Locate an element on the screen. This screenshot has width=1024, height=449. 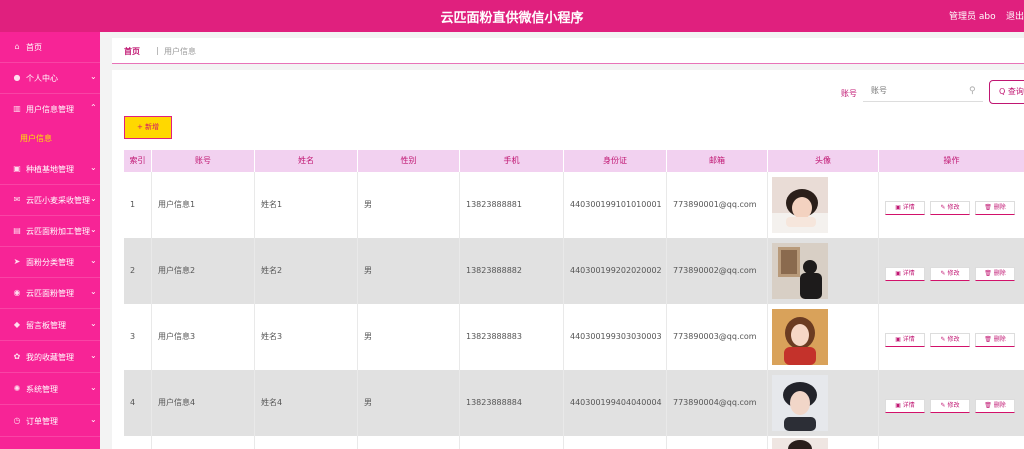
sidebar-item-label: 首页 is located at coordinates (34, 47).